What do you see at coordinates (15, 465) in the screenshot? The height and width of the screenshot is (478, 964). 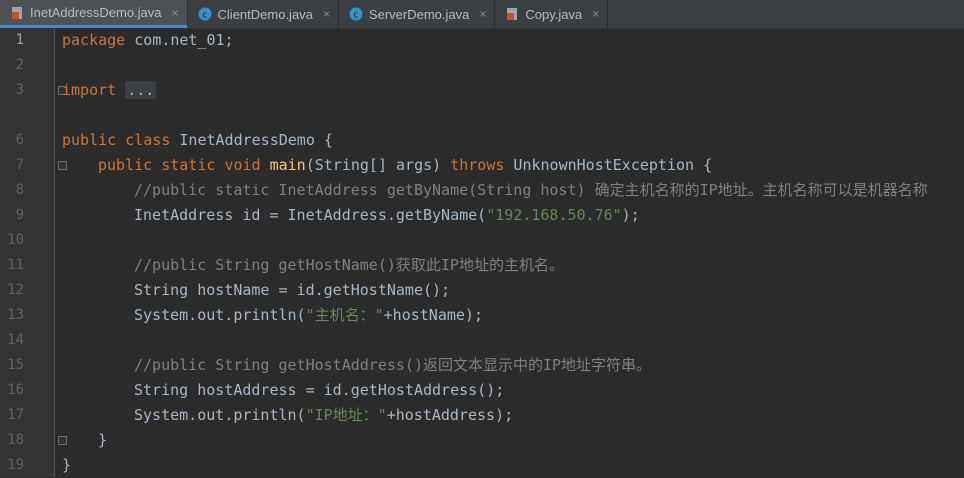 I see `line-number: 19` at bounding box center [15, 465].